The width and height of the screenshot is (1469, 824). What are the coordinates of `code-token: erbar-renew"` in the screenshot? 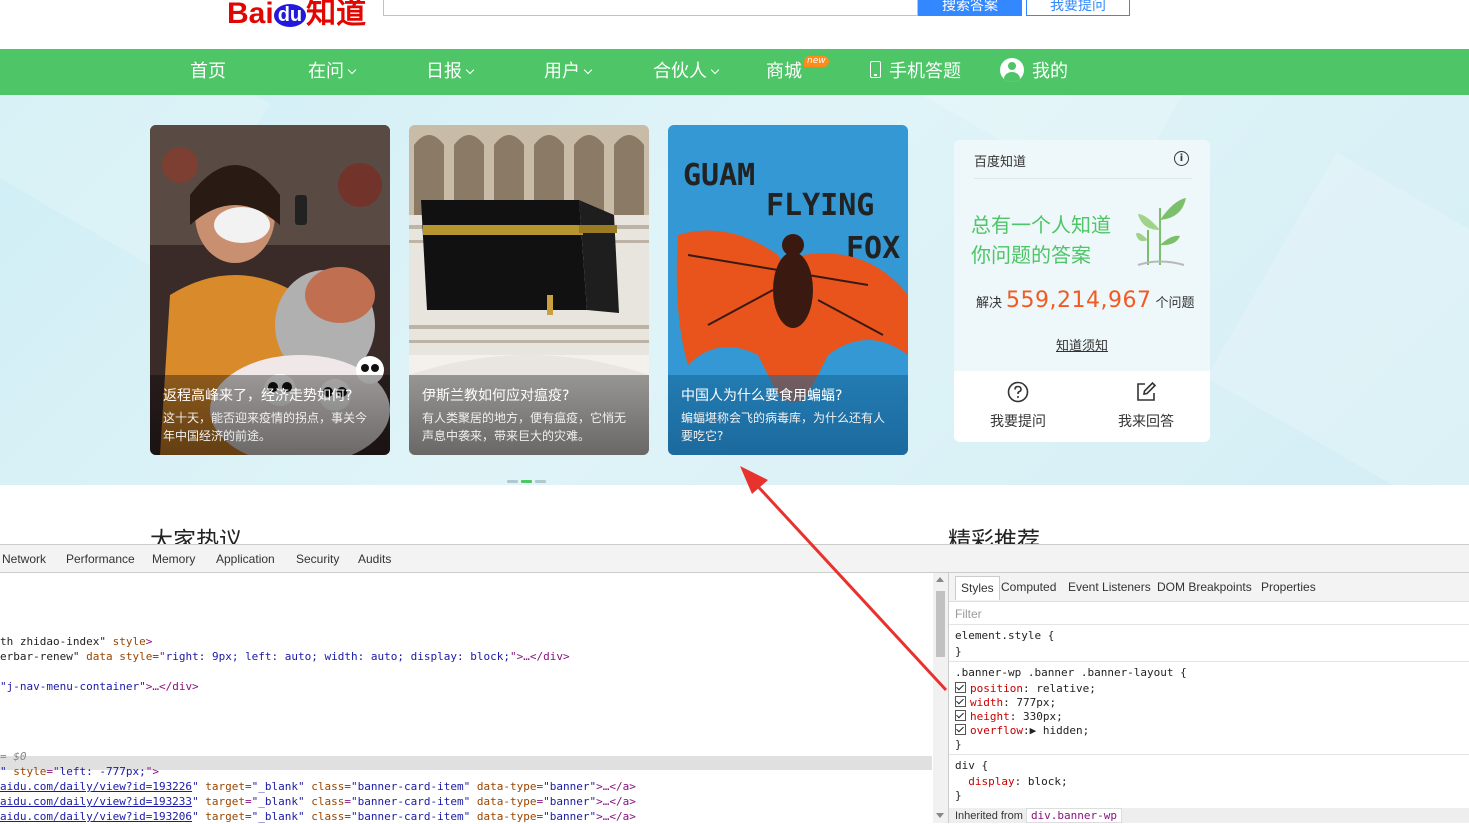 It's located at (40, 656).